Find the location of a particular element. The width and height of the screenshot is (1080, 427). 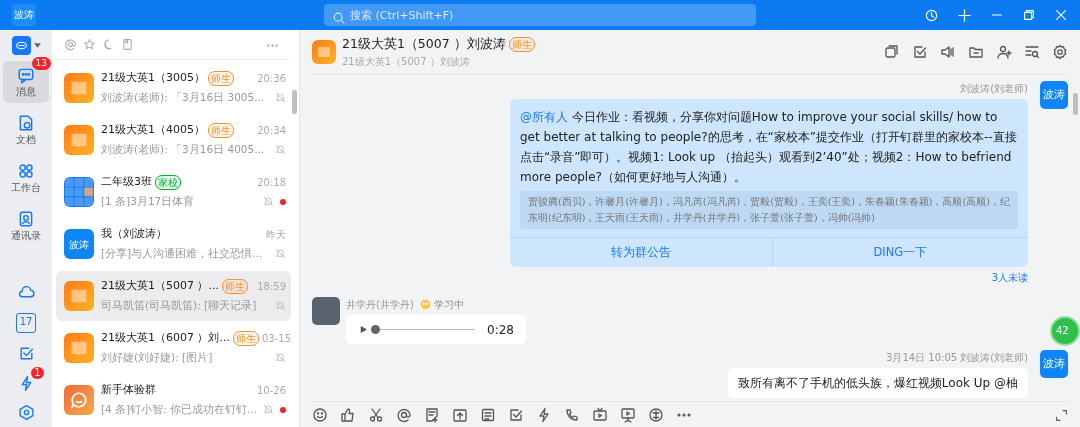

conversation-item: 21级大英1（5007 ）... 师生 18:59 司马凯笛(司马凯笛): [聊天记录] is located at coordinates (173, 296).